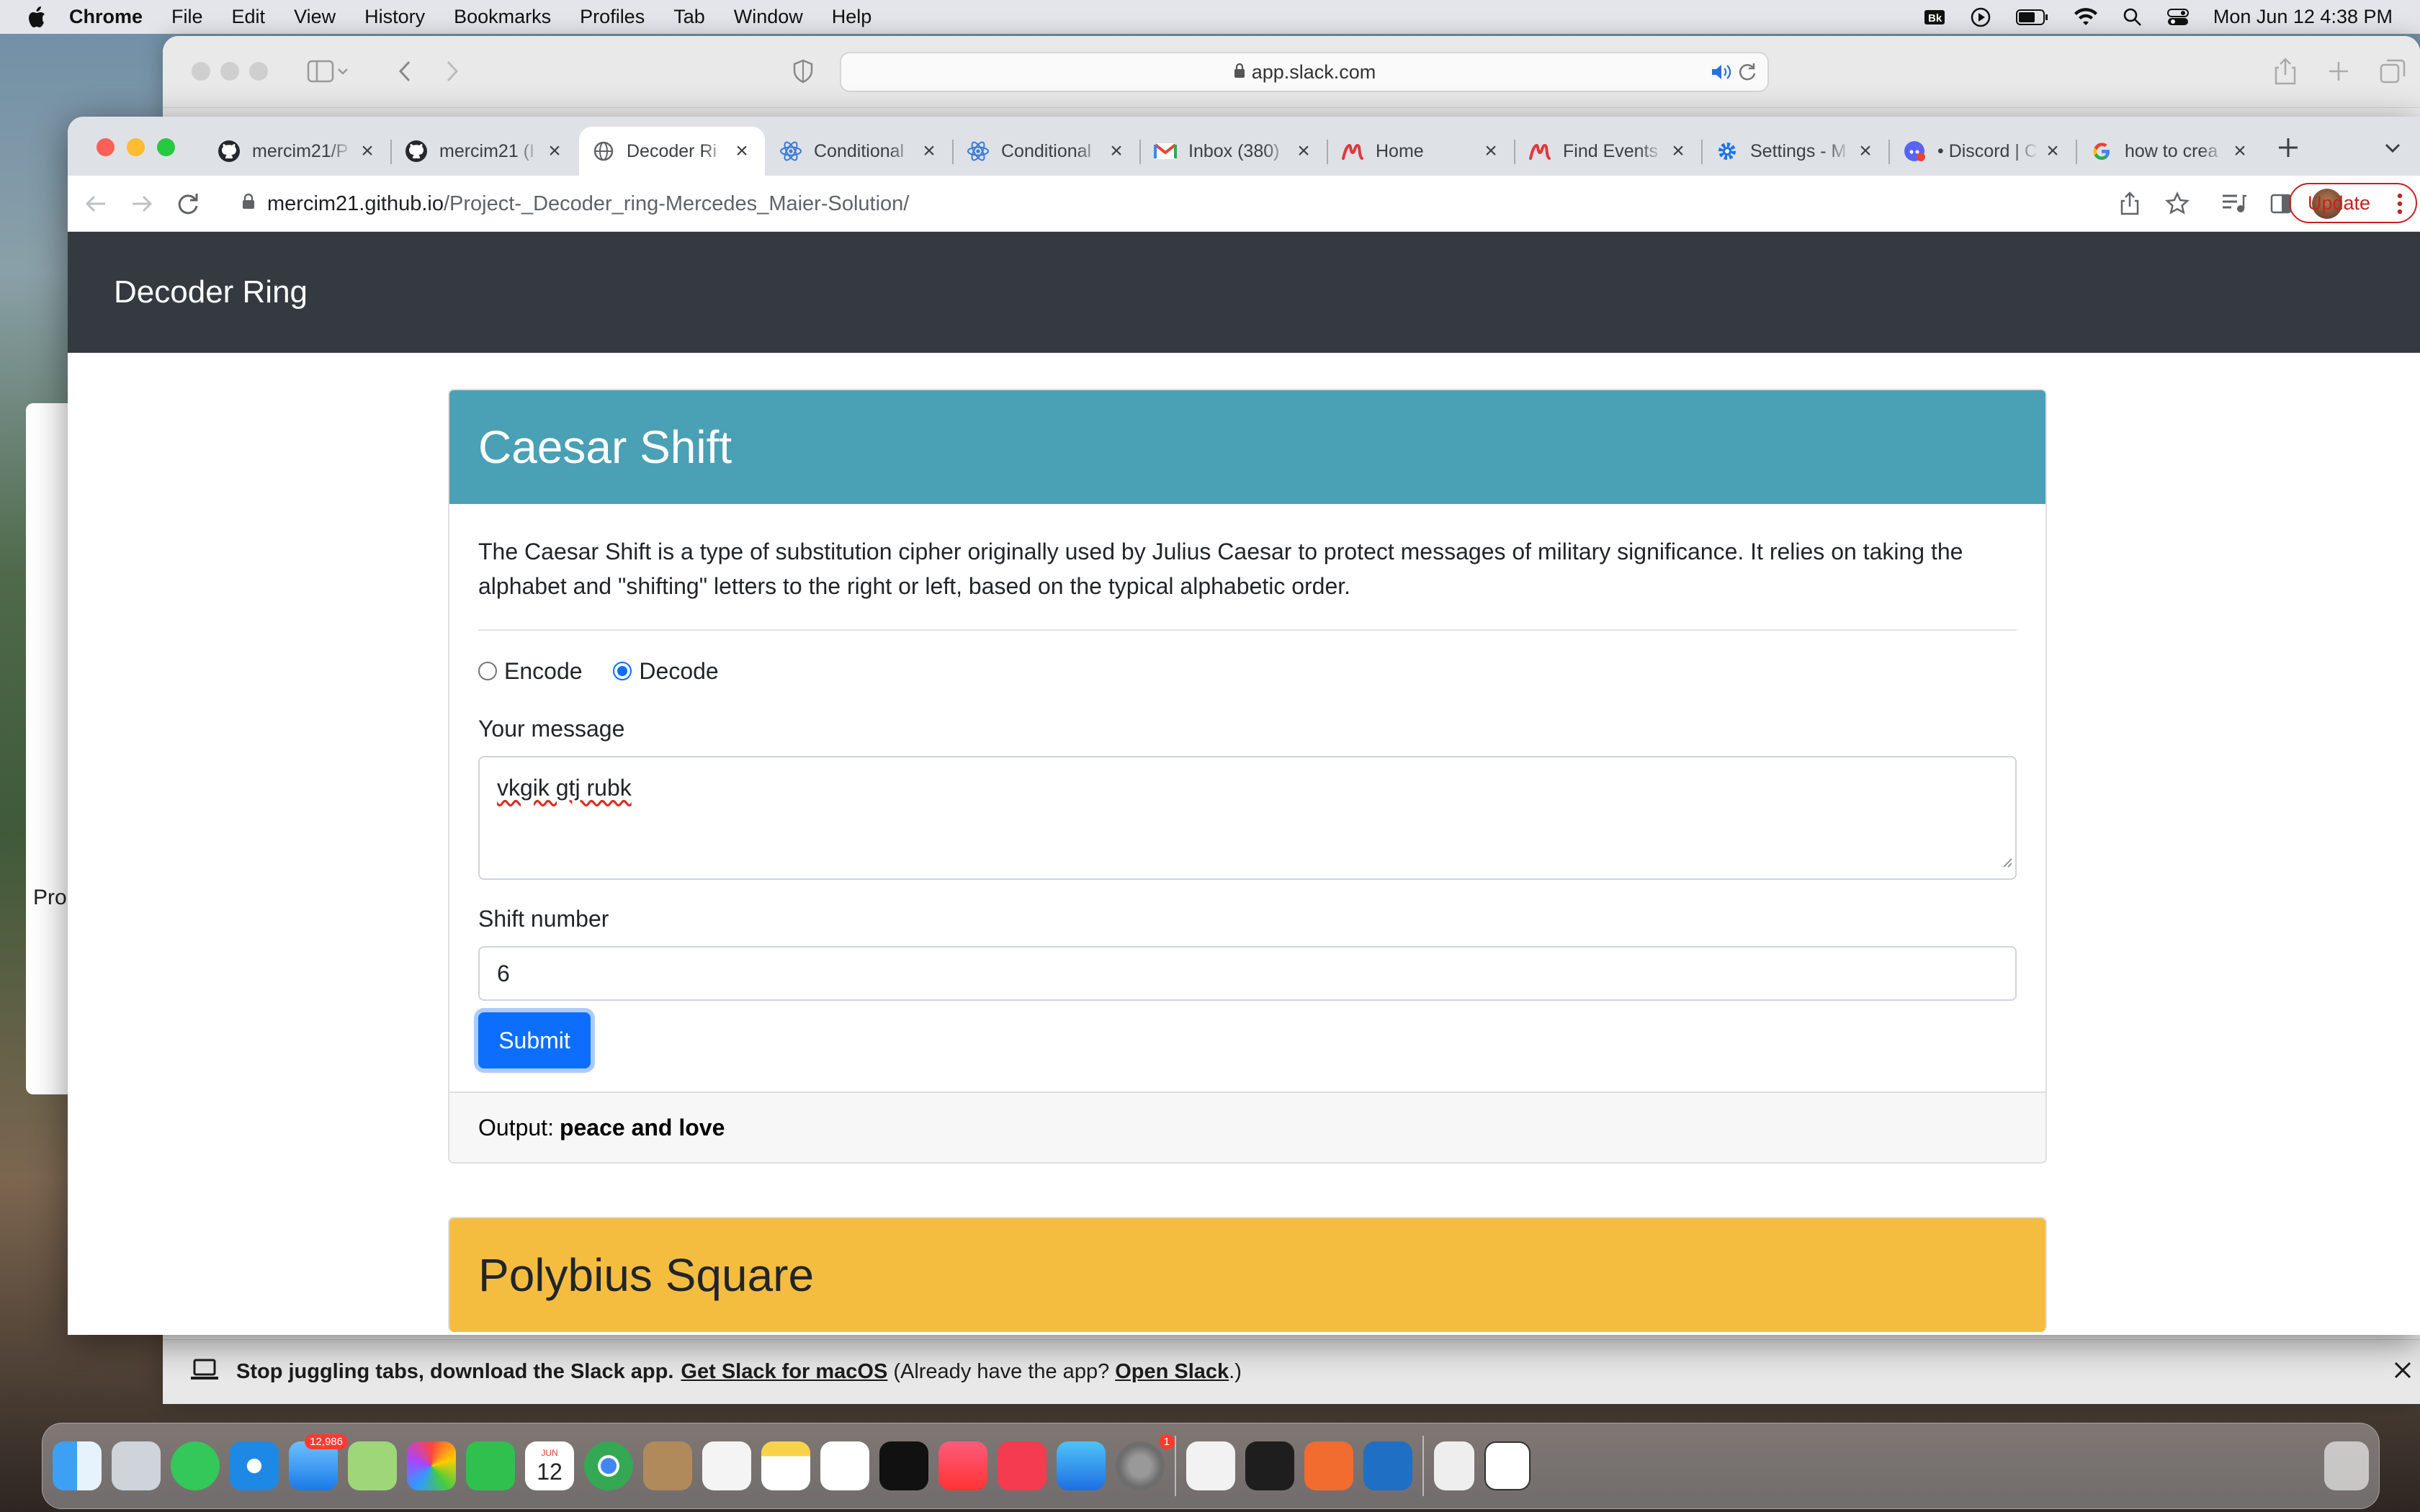  I want to click on mail-icon: 12,986, so click(318, 1462).